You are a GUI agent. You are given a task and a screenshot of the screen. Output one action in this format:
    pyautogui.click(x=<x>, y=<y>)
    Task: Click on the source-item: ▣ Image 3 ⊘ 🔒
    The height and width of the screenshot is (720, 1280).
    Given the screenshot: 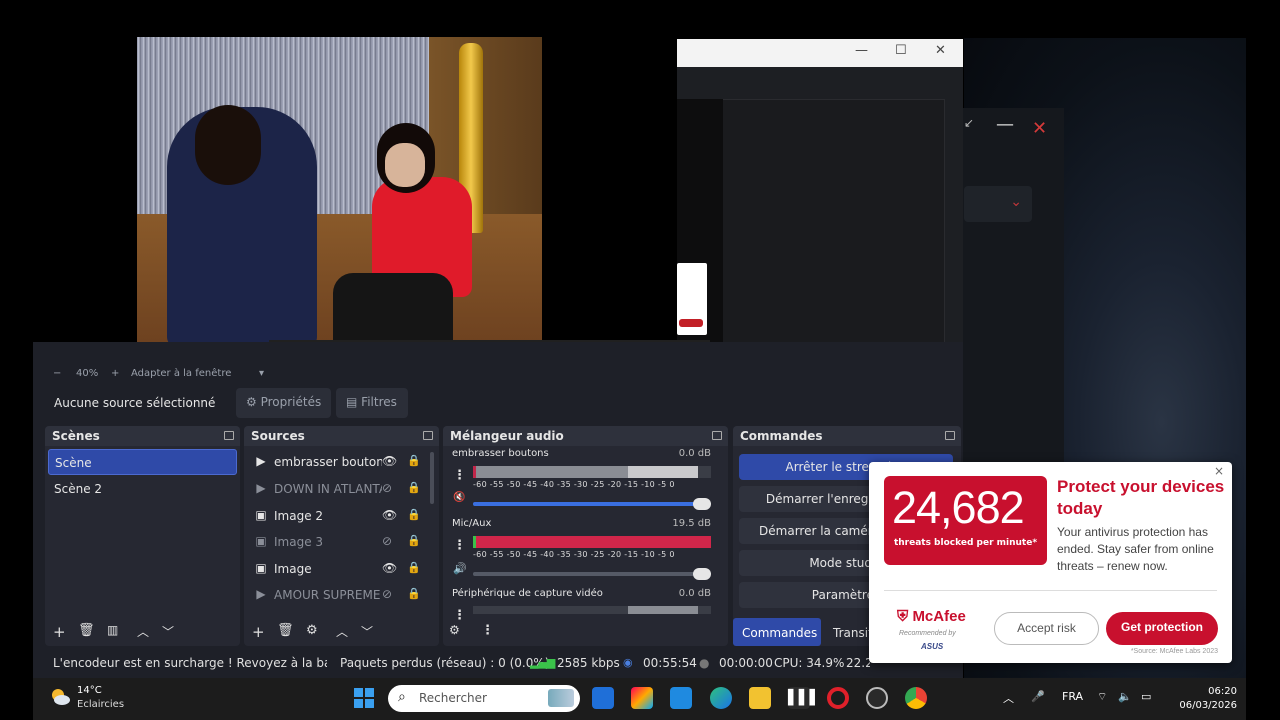 What is the action you would take?
    pyautogui.click(x=342, y=543)
    